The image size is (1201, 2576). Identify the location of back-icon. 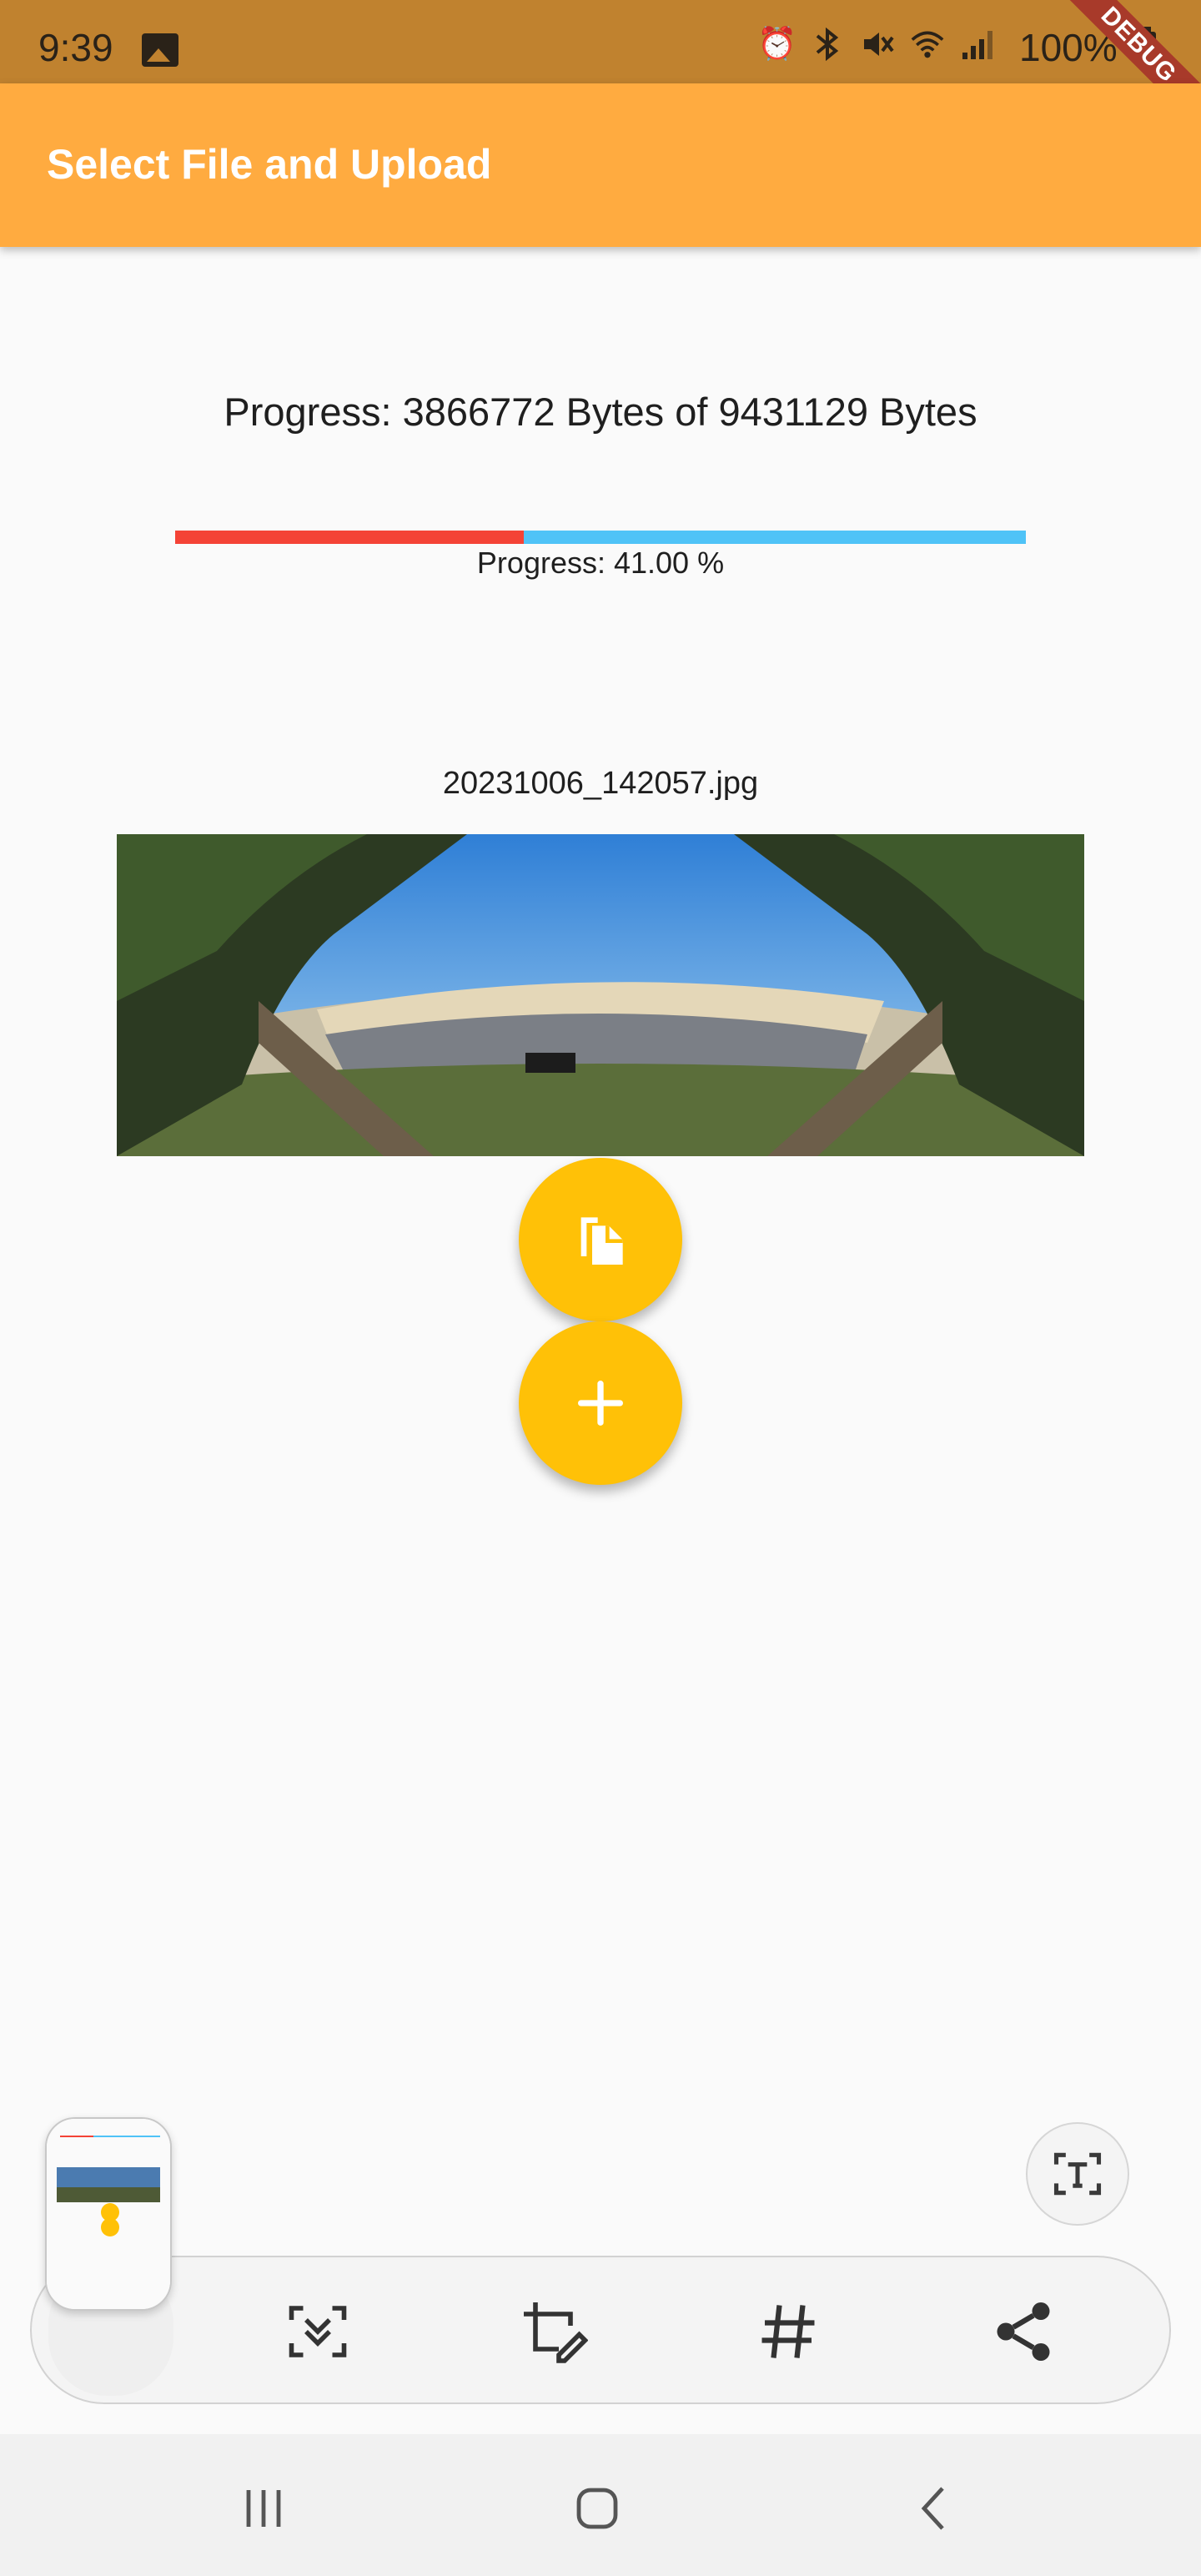
(933, 2508).